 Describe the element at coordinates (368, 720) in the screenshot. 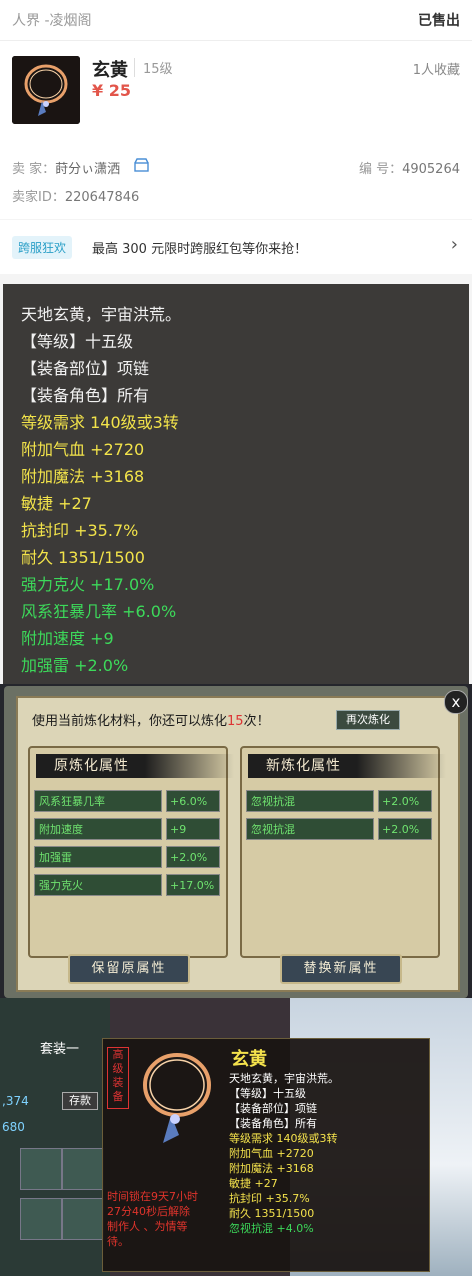

I see `refine-again-button: 再次炼化` at that location.